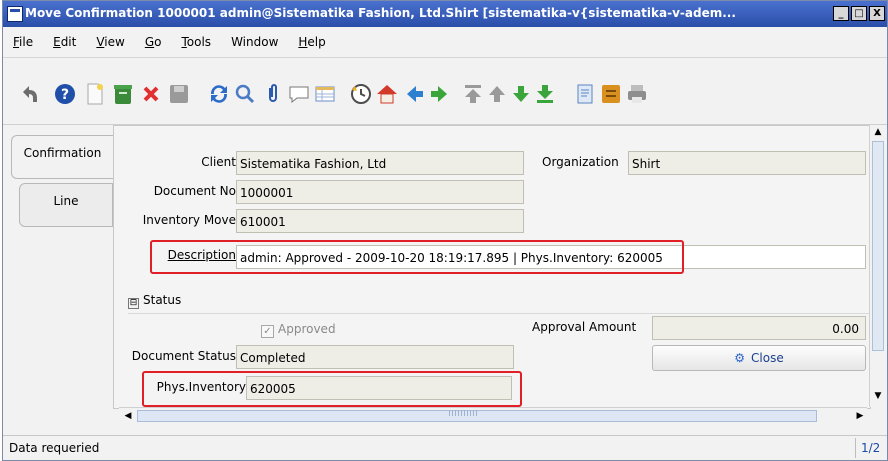 The height and width of the screenshot is (461, 888). What do you see at coordinates (464, 413) in the screenshot?
I see `scroll-grip-icon` at bounding box center [464, 413].